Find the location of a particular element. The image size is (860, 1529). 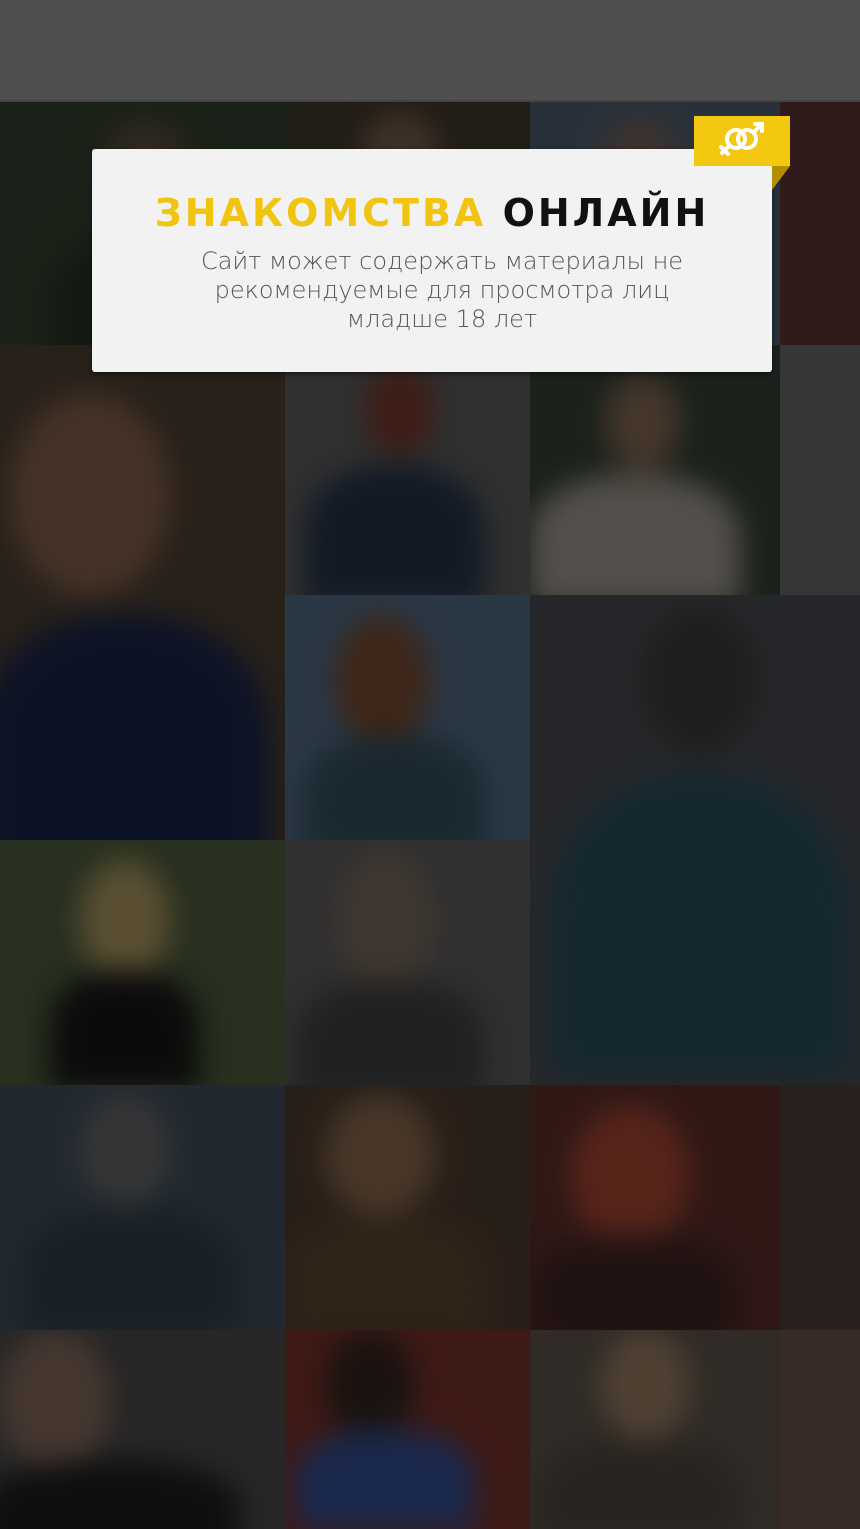

gender-badge is located at coordinates (742, 141).